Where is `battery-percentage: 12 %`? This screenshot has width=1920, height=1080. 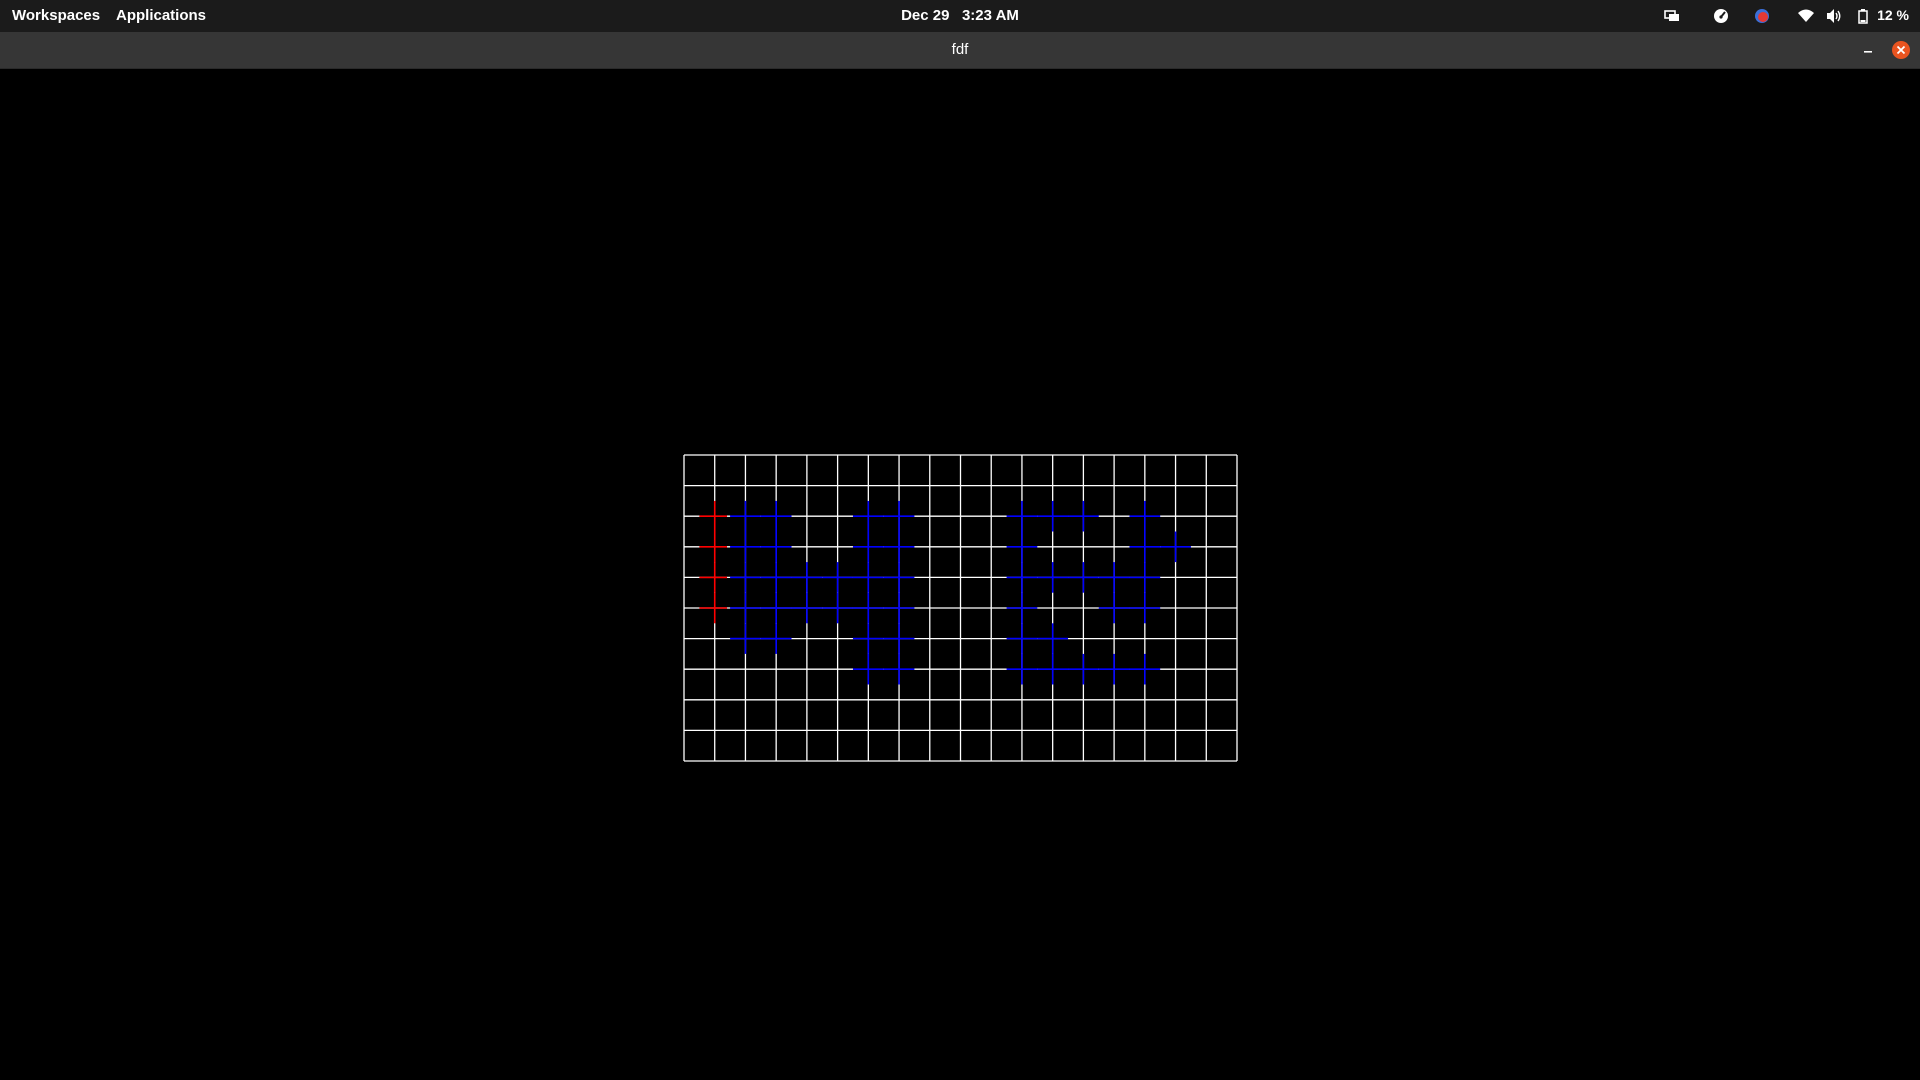 battery-percentage: 12 % is located at coordinates (1893, 16).